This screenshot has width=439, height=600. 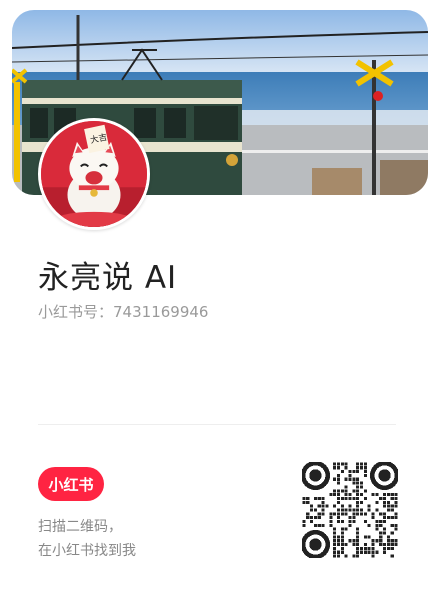 I want to click on avatar: 大吉, so click(x=94, y=174).